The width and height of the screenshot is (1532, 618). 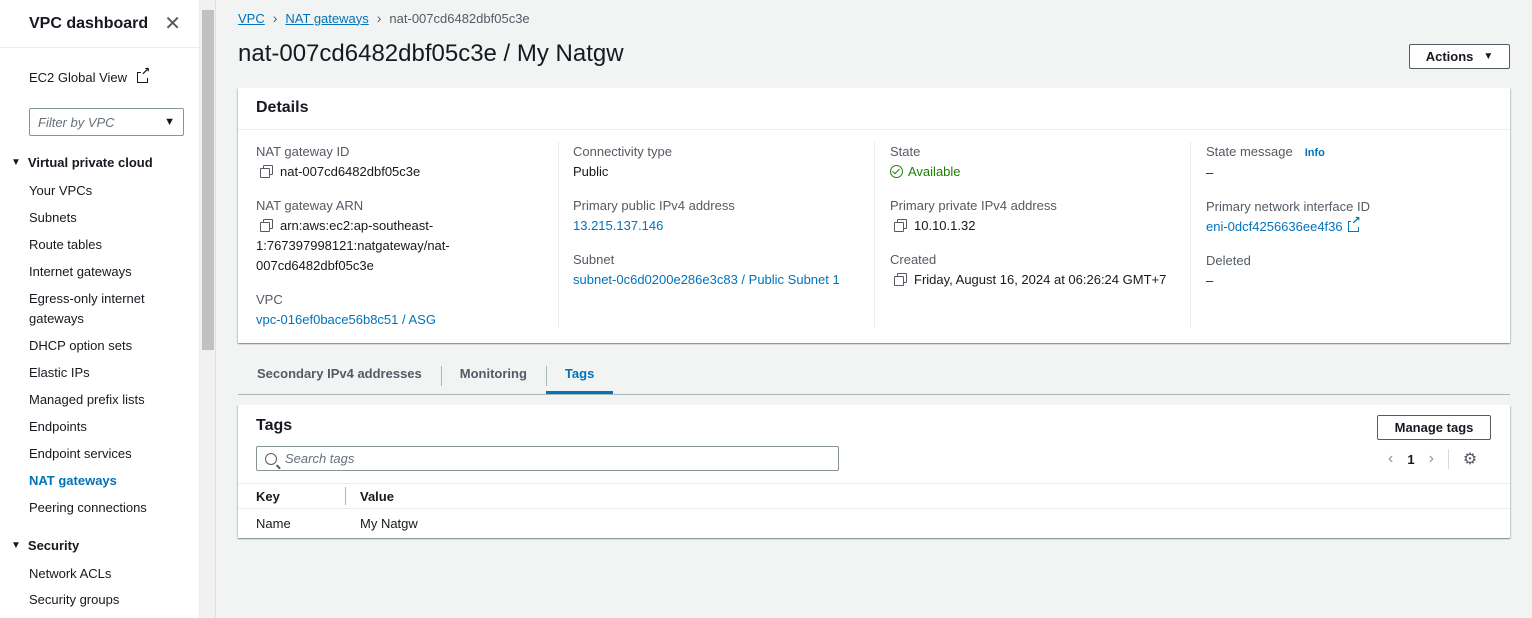 What do you see at coordinates (109, 427) in the screenshot?
I see `sidebar-item-endpoints: Endpoints` at bounding box center [109, 427].